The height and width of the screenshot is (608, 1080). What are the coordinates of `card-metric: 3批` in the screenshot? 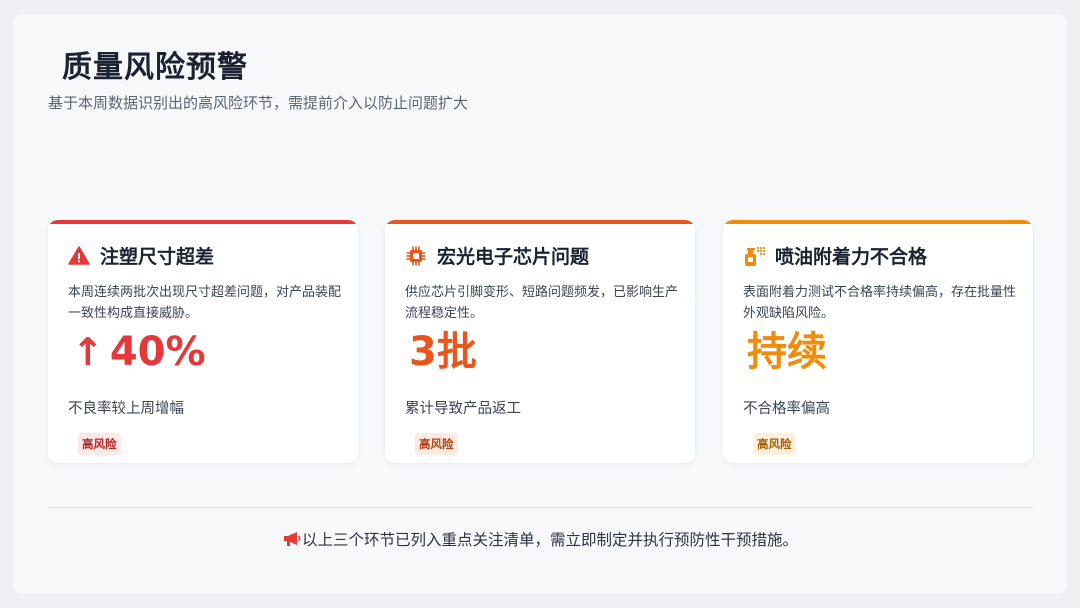 It's located at (443, 352).